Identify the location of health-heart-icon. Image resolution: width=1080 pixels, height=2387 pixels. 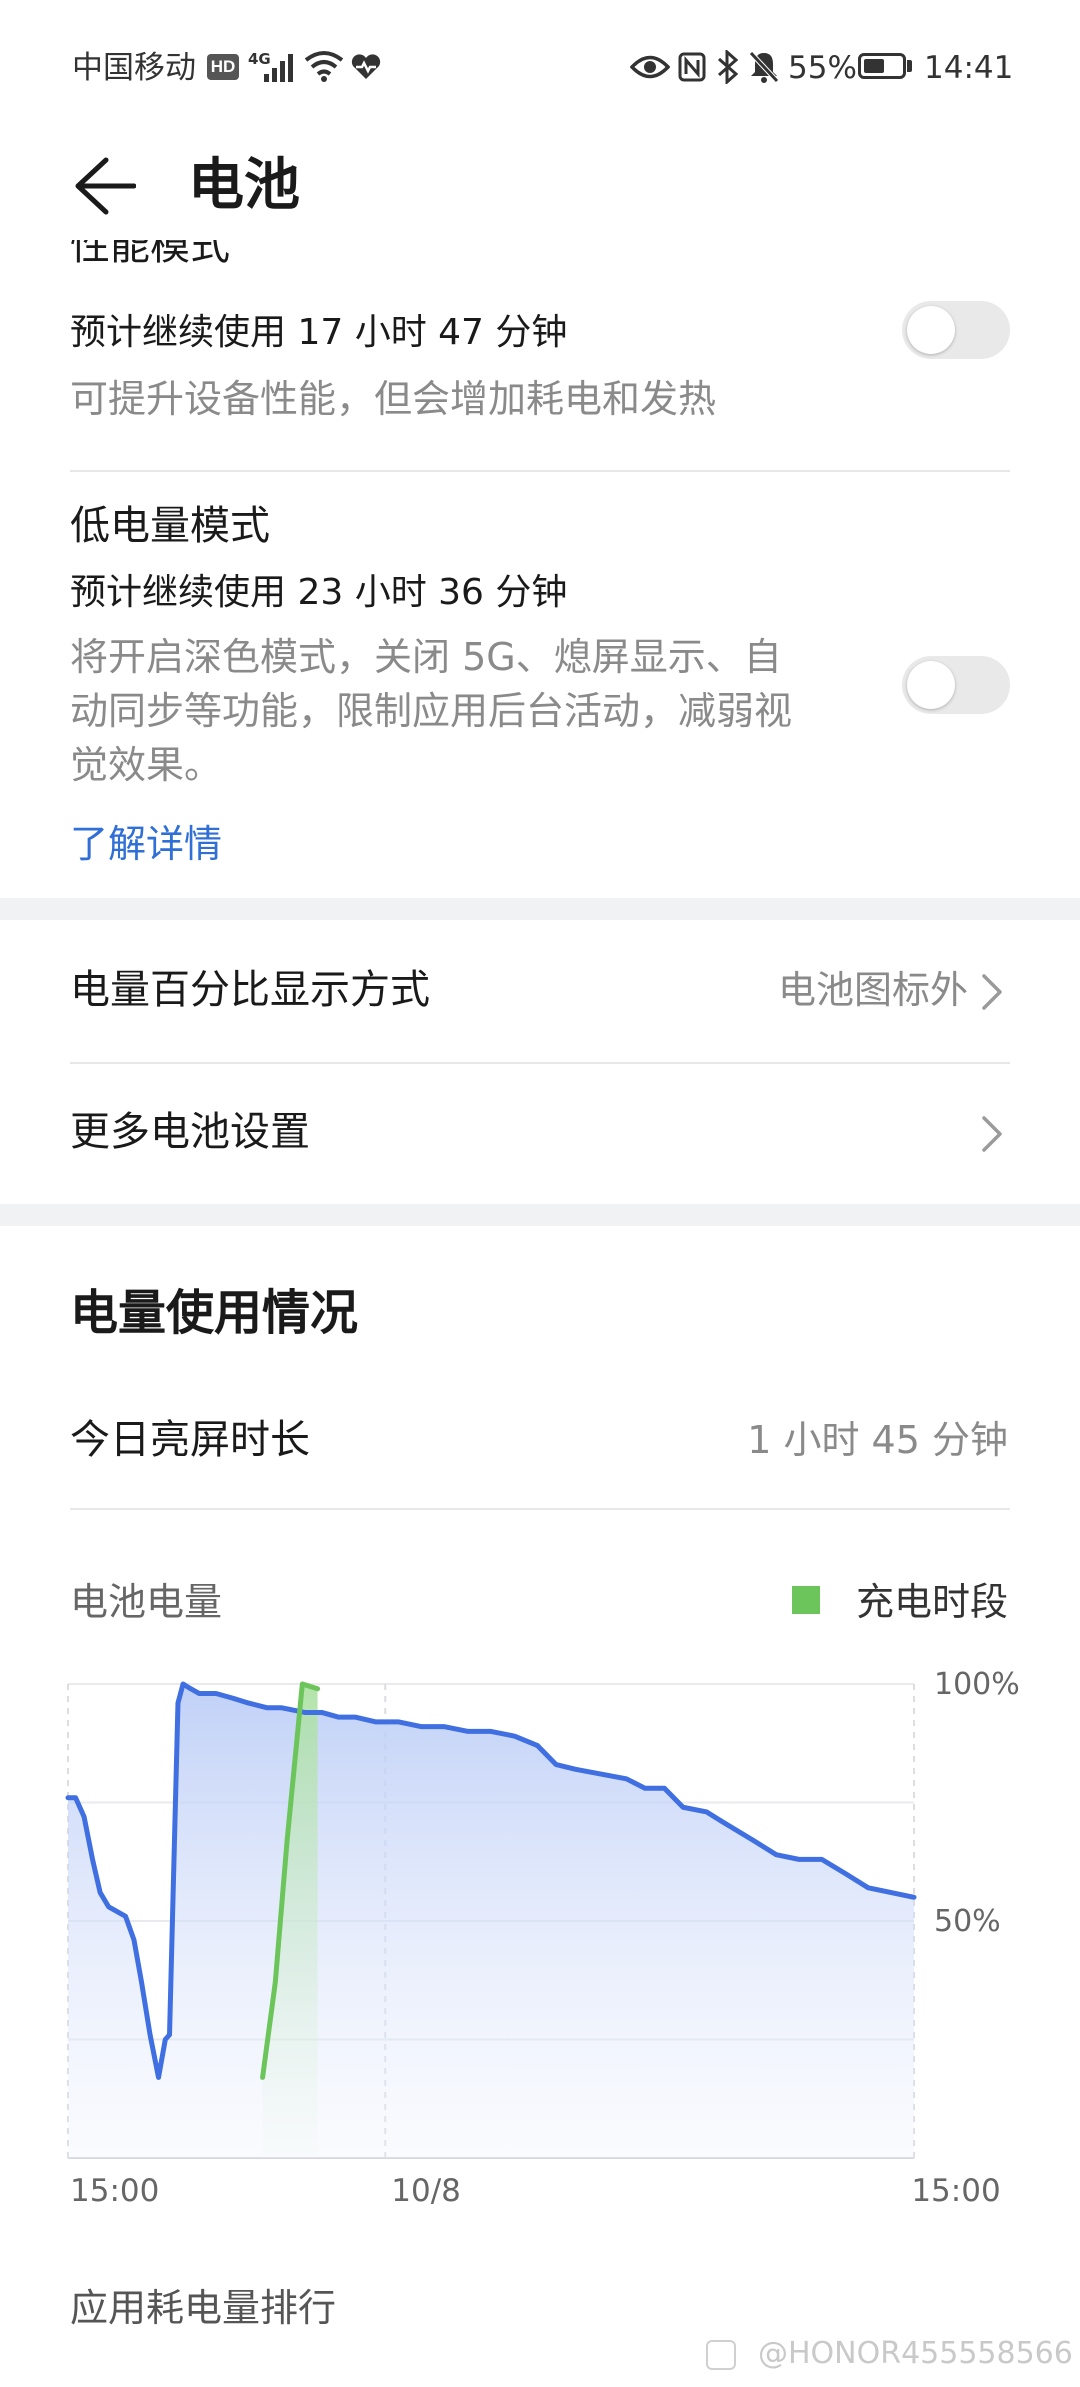
(366, 66).